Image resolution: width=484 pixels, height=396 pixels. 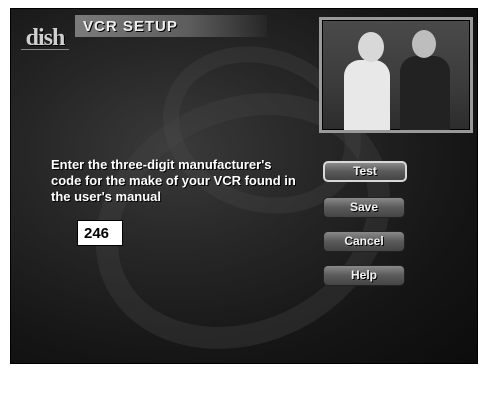 I want to click on person-right-head, so click(x=424, y=44).